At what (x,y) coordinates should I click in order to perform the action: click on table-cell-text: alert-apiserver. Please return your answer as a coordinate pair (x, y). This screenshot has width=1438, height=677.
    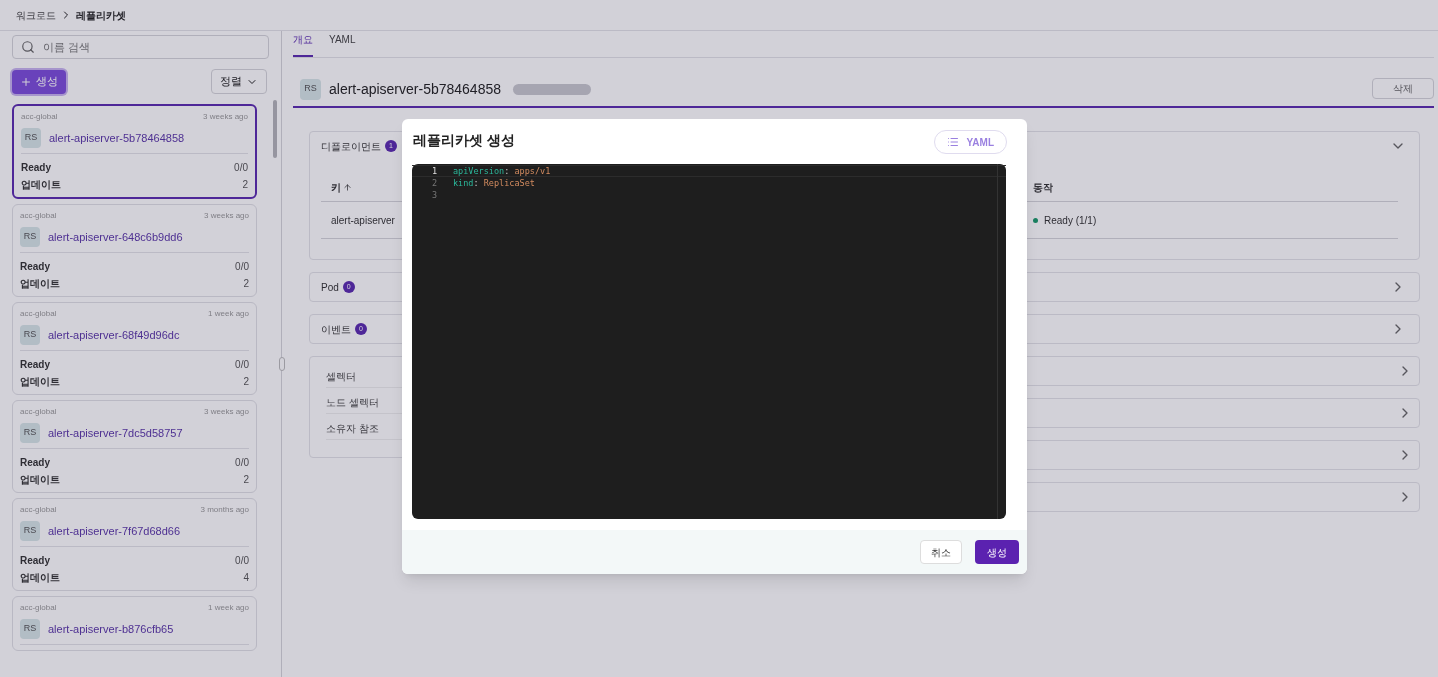
    Looking at the image, I should click on (363, 220).